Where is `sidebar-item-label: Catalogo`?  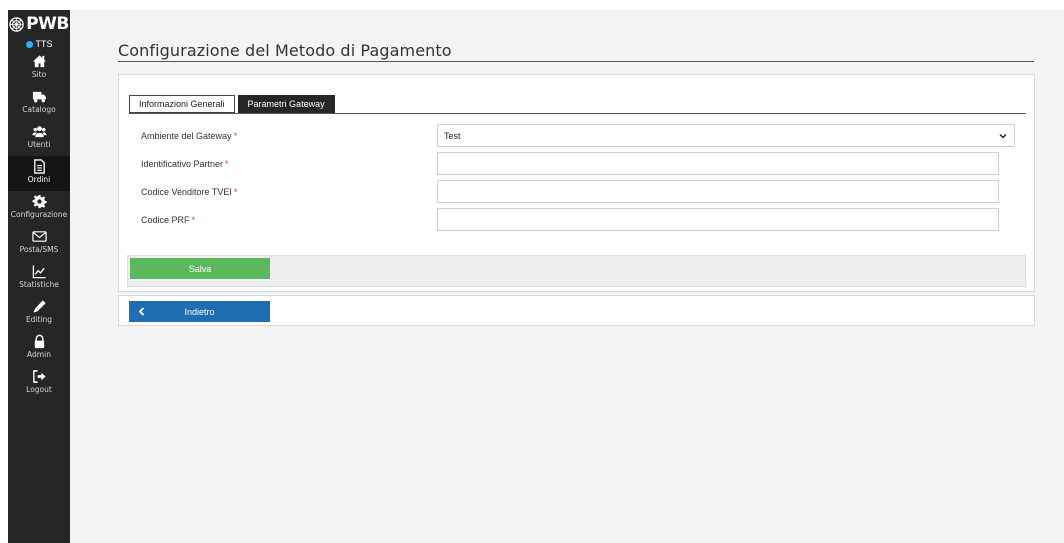 sidebar-item-label: Catalogo is located at coordinates (39, 109).